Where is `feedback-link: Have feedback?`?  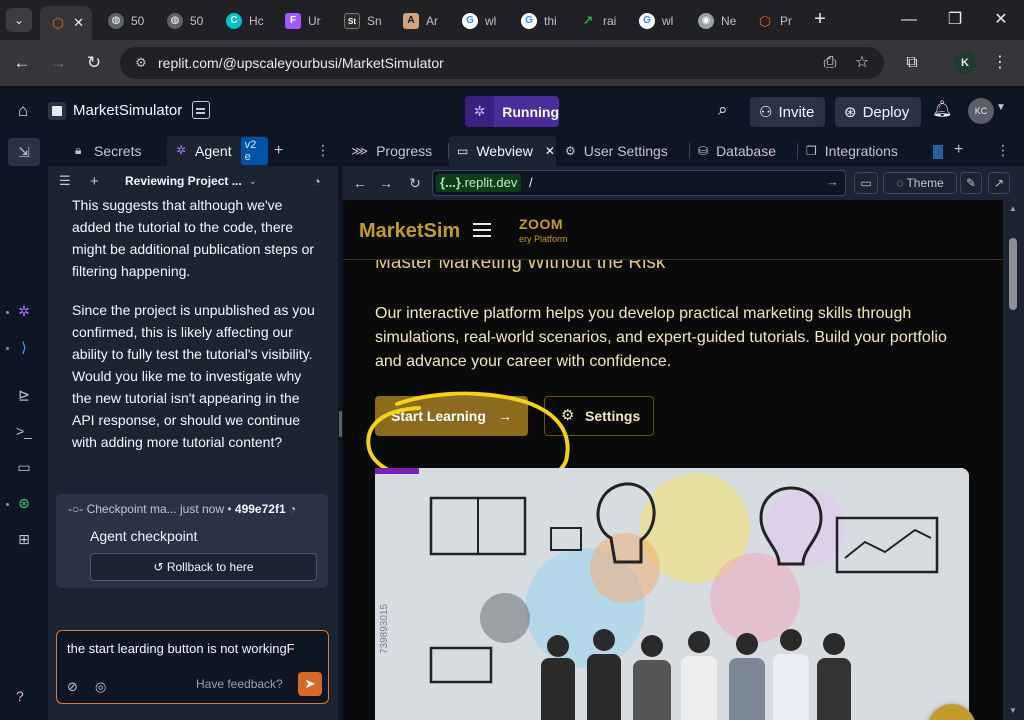
feedback-link: Have feedback? is located at coordinates (239, 684).